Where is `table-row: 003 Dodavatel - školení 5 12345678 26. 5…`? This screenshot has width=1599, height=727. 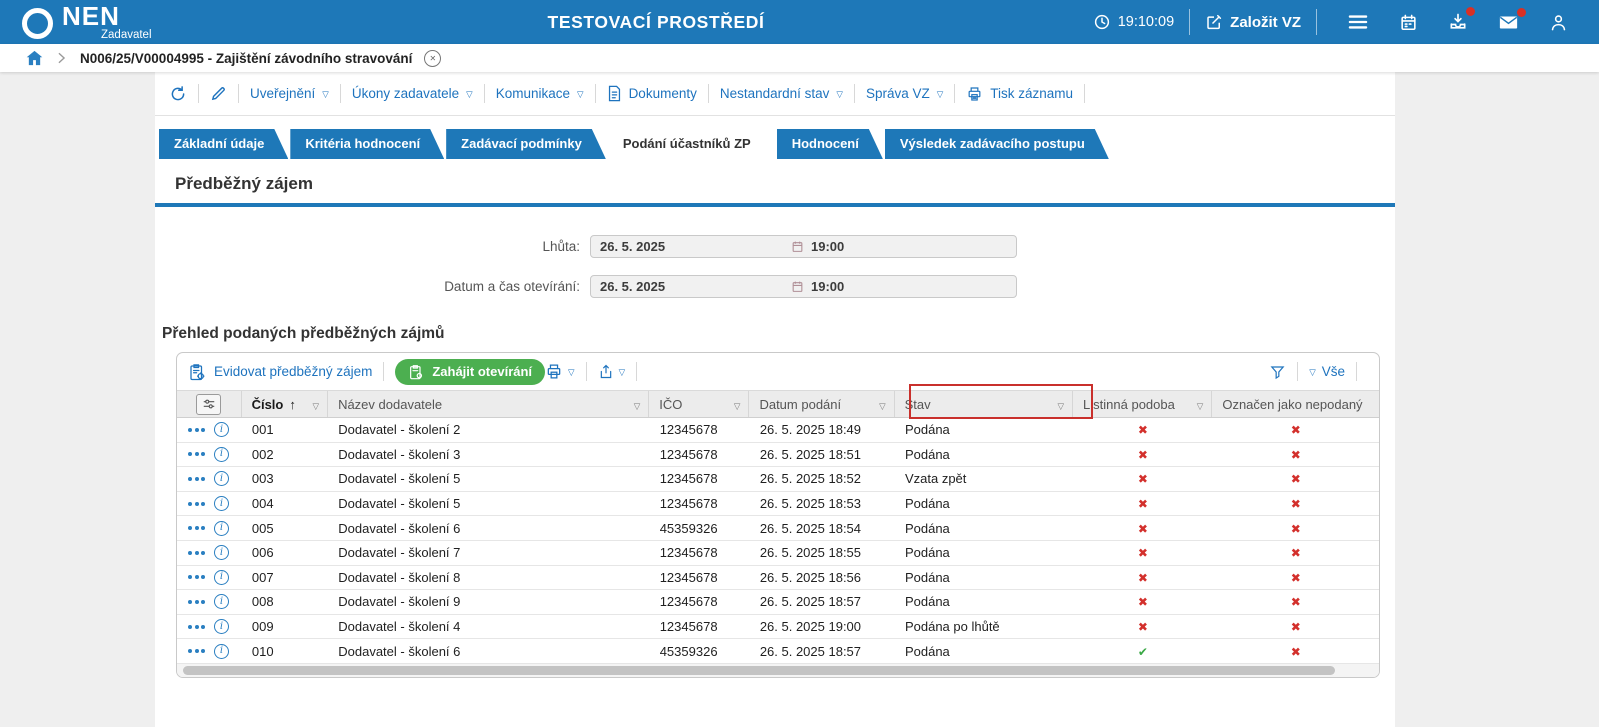 table-row: 003 Dodavatel - školení 5 12345678 26. 5… is located at coordinates (778, 479).